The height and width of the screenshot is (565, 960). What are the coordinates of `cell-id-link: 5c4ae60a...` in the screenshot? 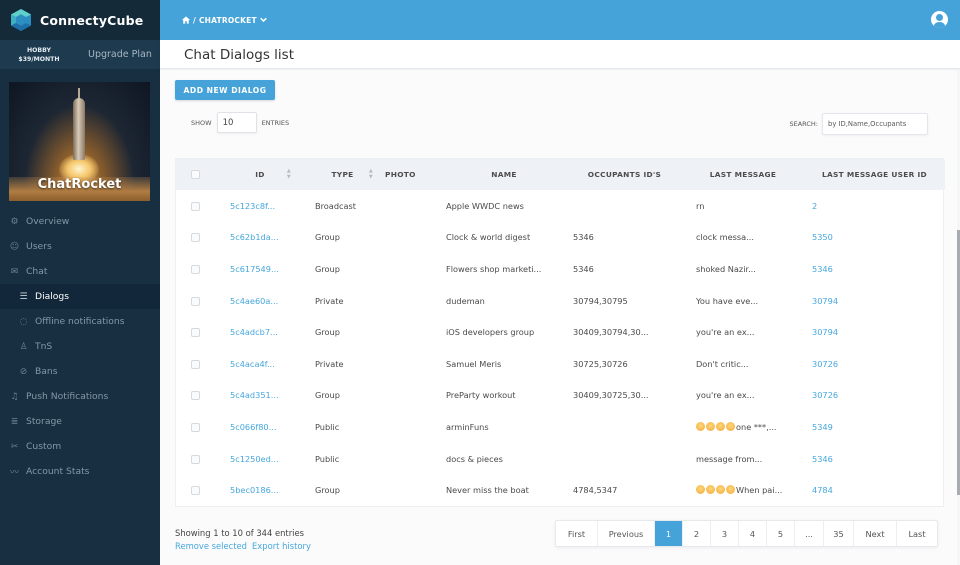 It's located at (260, 301).